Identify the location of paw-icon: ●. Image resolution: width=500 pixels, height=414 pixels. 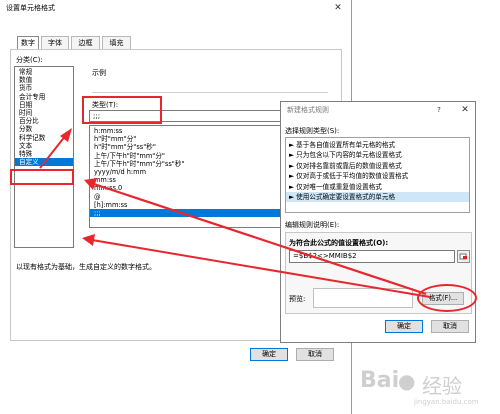
(407, 381).